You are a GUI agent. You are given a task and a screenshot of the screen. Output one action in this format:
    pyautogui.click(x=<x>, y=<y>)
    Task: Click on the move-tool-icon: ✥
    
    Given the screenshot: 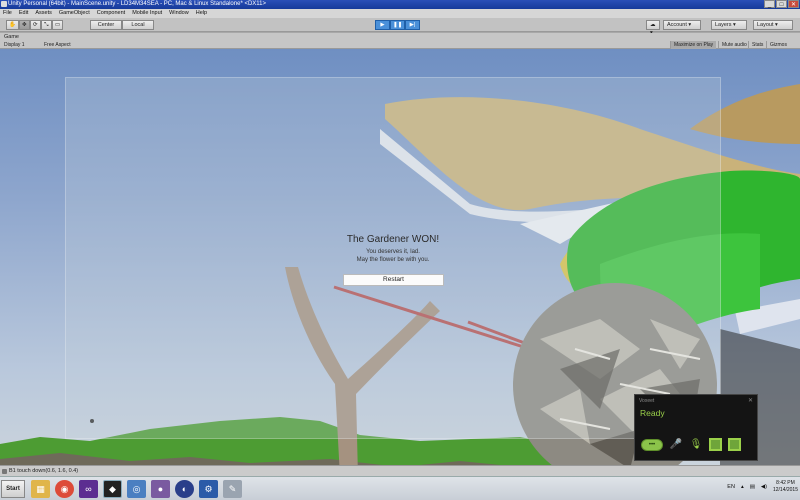 What is the action you would take?
    pyautogui.click(x=24, y=25)
    